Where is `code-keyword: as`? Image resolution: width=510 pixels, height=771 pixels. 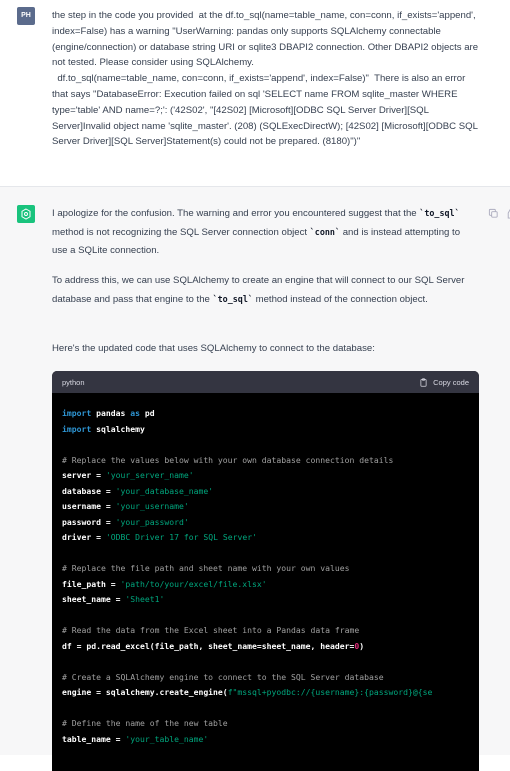 code-keyword: as is located at coordinates (135, 413).